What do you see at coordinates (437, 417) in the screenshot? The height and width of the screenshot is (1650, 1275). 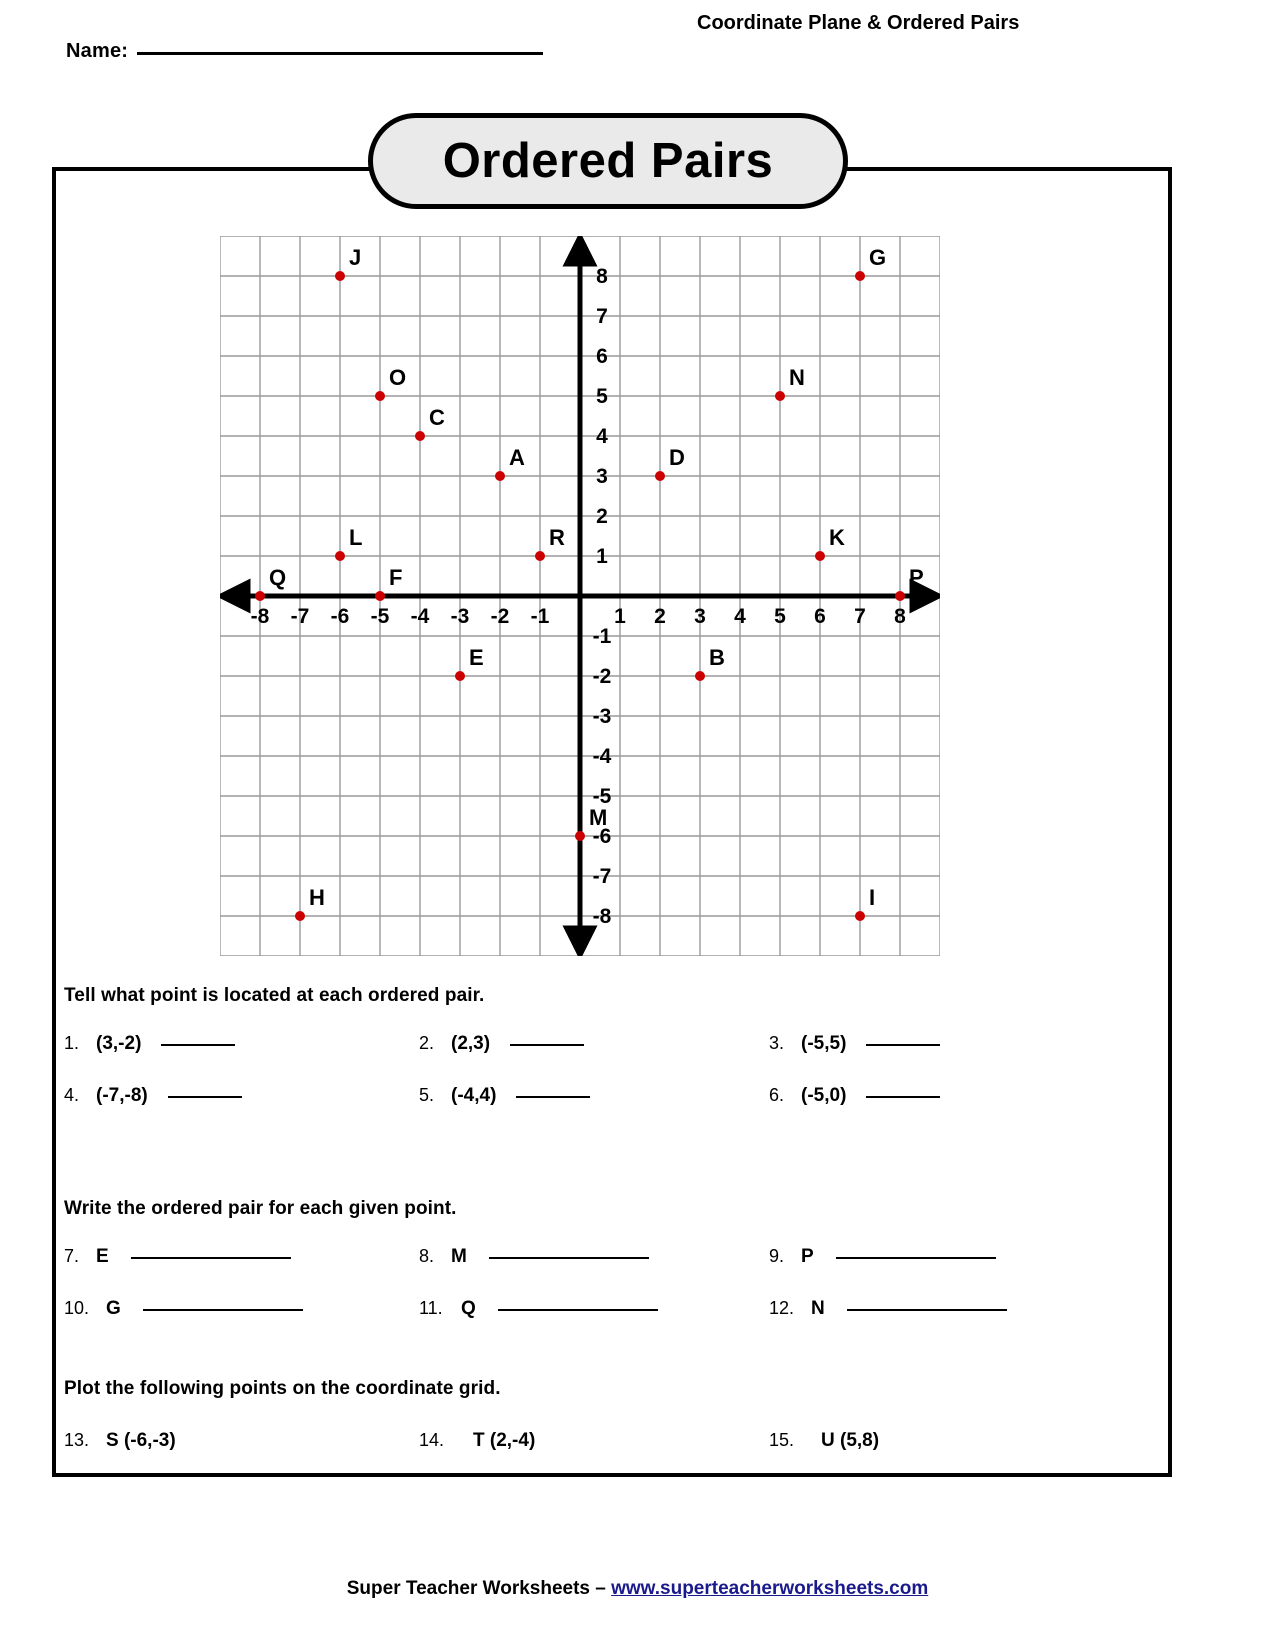 I see `plotted-point-label: C` at bounding box center [437, 417].